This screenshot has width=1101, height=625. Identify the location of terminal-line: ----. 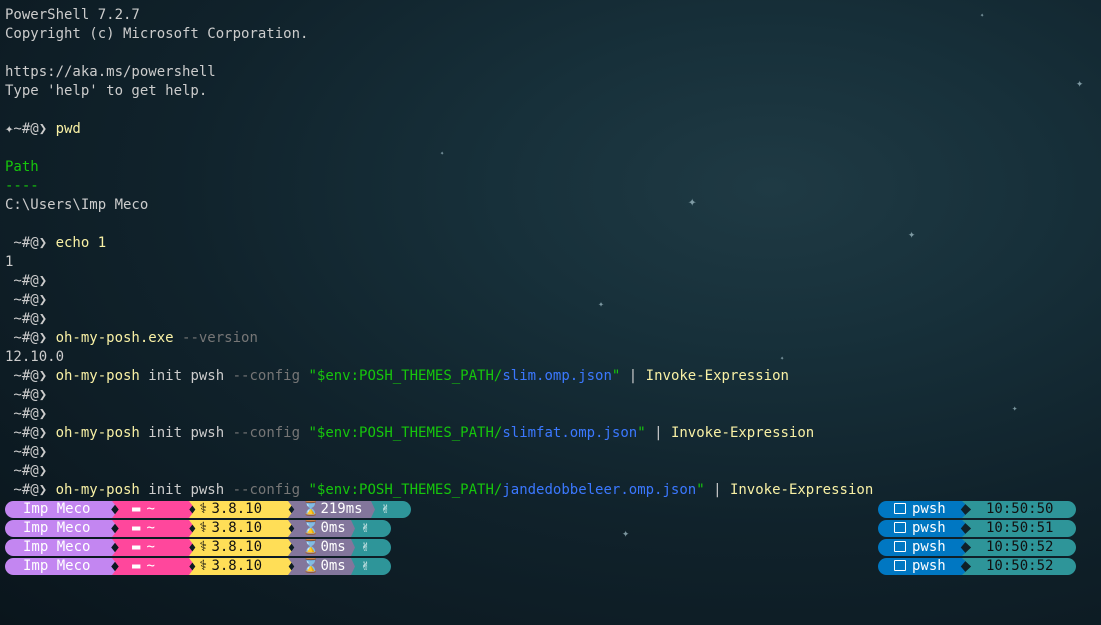
(553, 186).